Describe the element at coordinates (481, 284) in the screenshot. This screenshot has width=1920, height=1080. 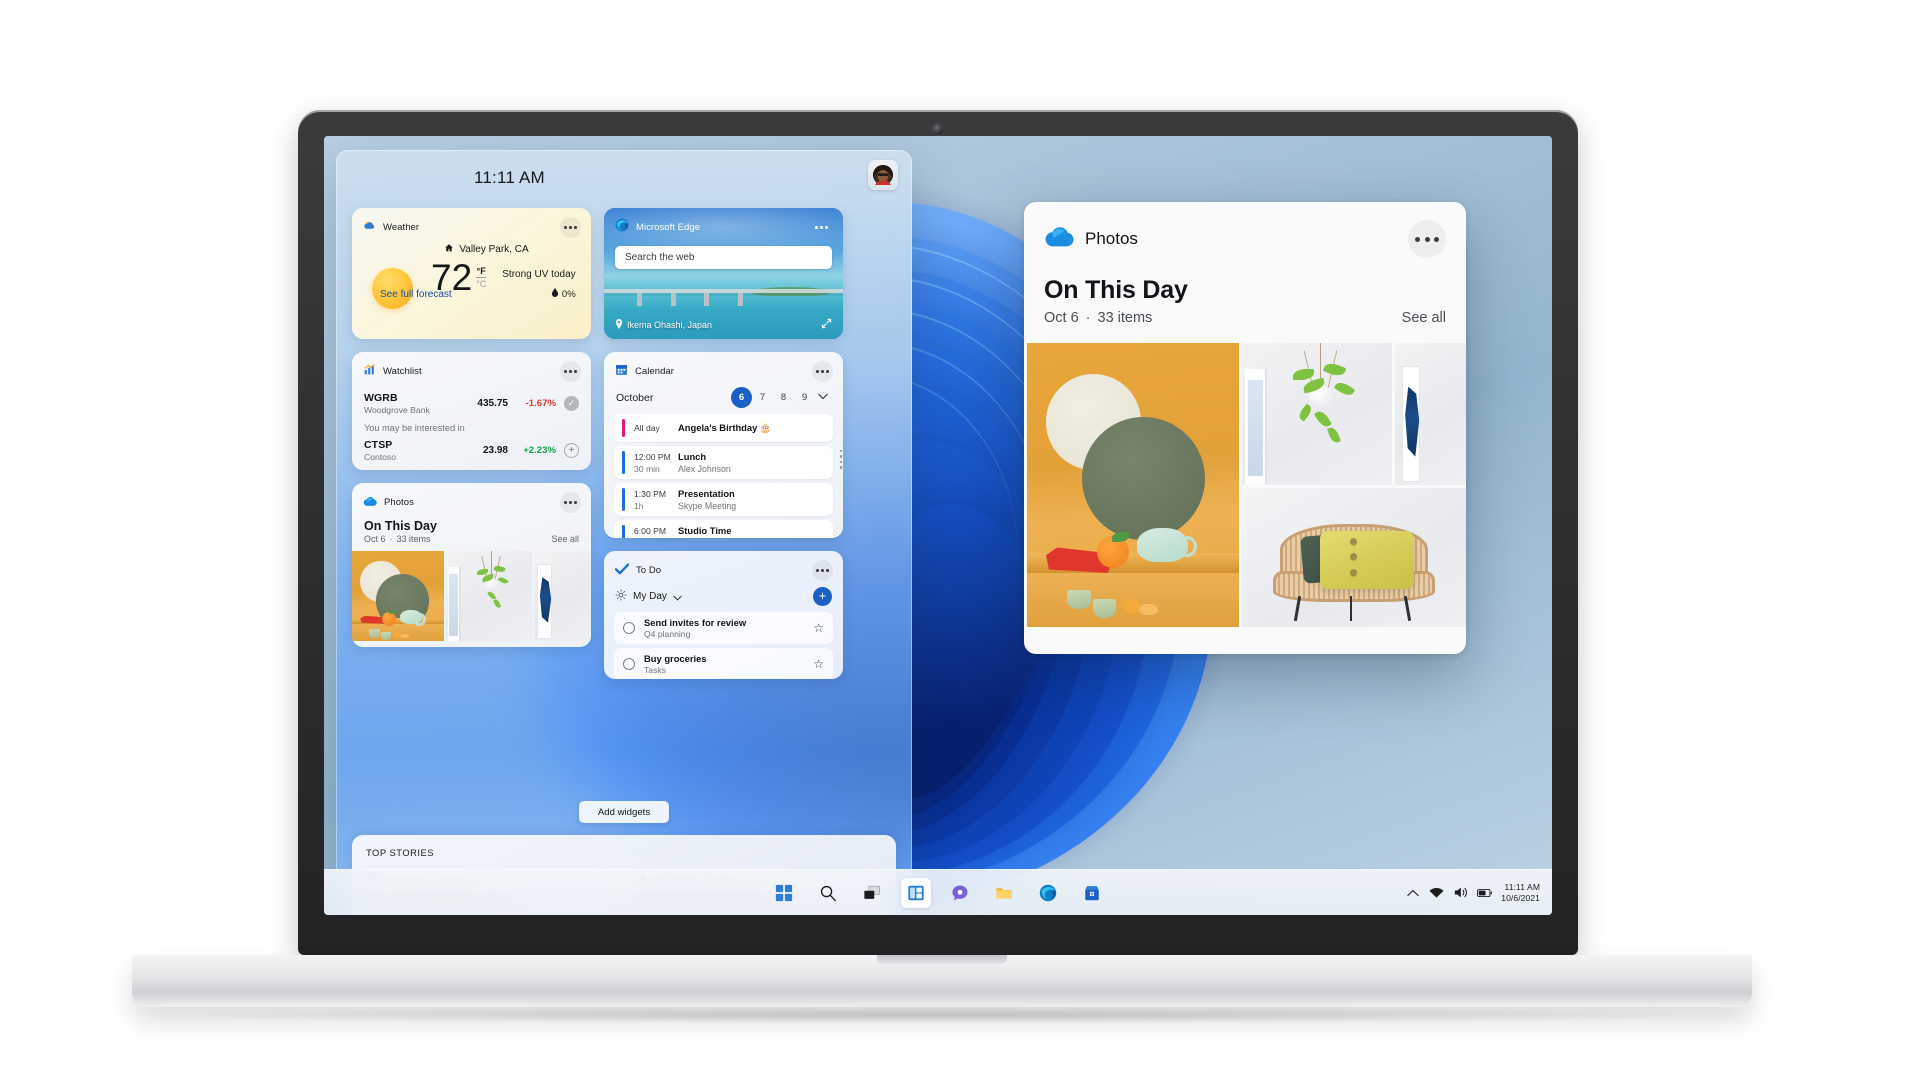
I see `weather-unit-celsius: °C` at that location.